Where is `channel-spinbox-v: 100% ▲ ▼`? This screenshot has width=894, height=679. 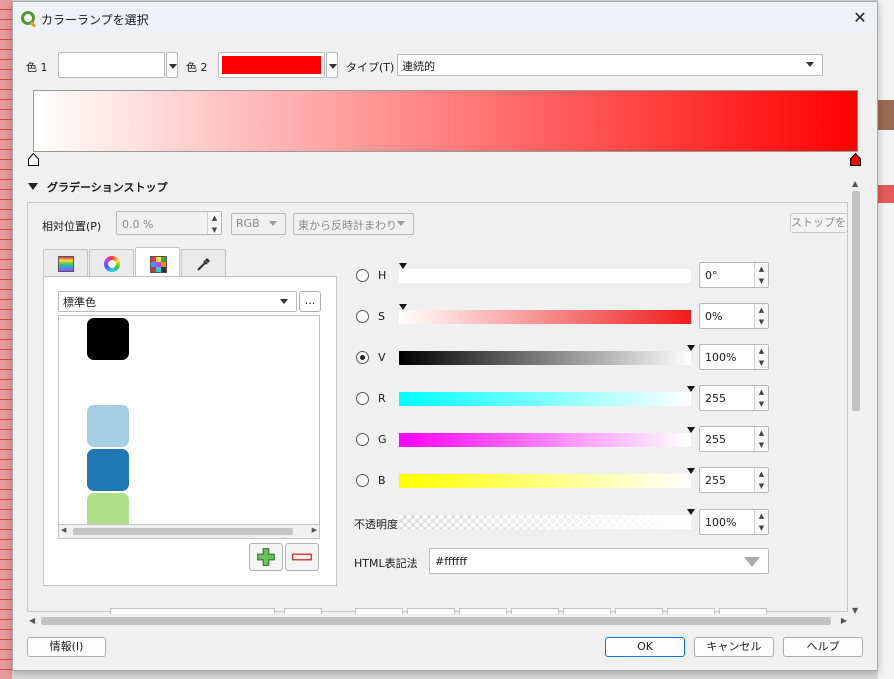 channel-spinbox-v: 100% ▲ ▼ is located at coordinates (734, 357).